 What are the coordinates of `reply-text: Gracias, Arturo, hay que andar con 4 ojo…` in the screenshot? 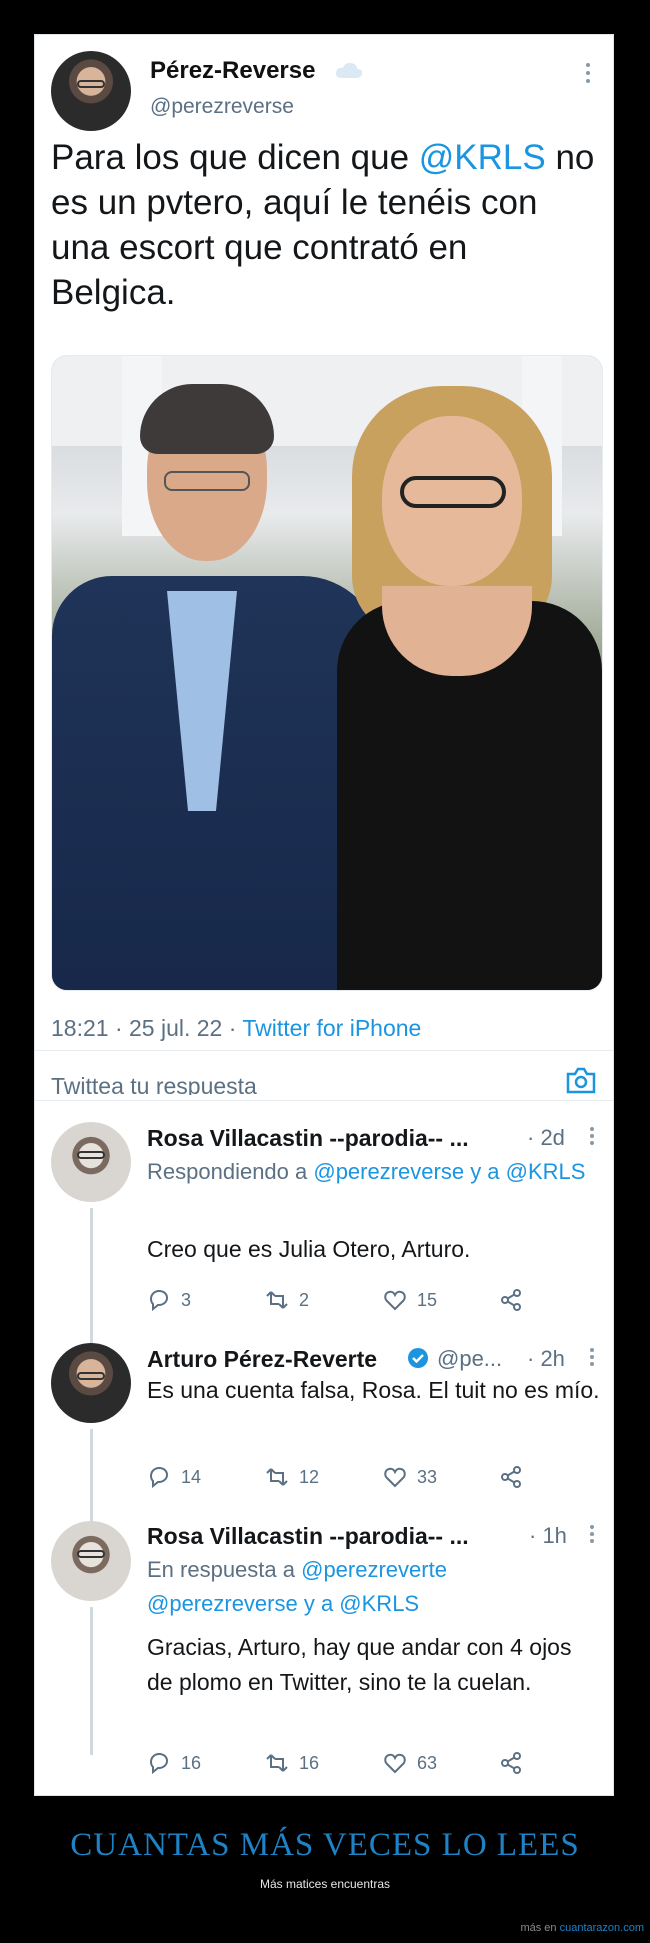 It's located at (359, 1664).